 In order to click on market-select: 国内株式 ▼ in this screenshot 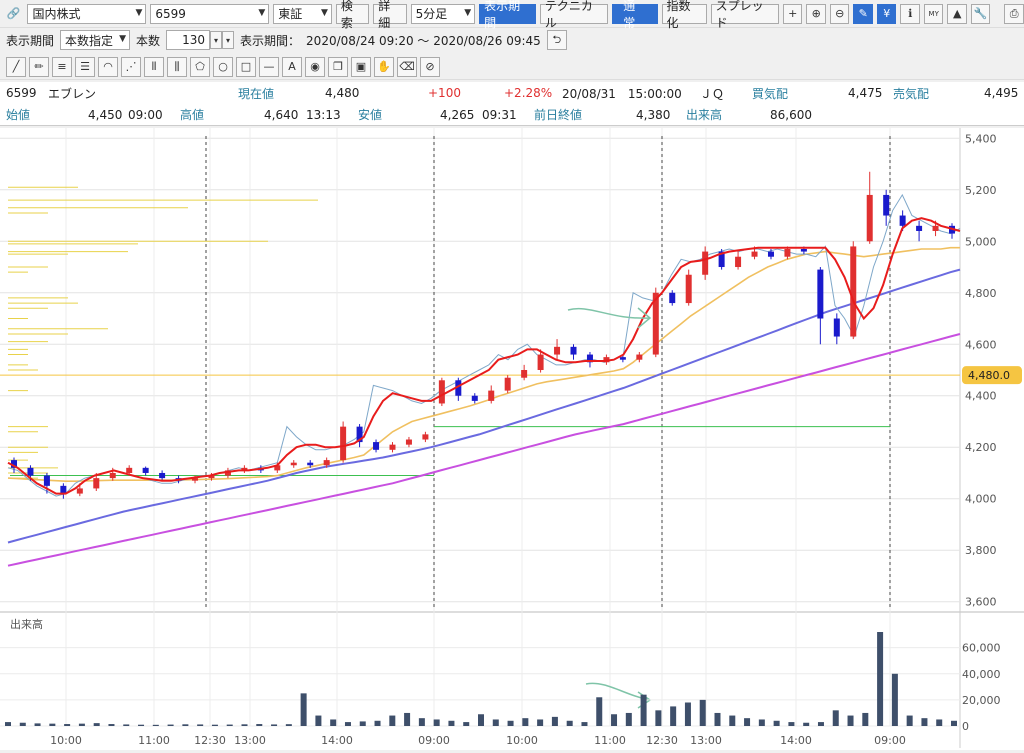, I will do `click(87, 13)`.